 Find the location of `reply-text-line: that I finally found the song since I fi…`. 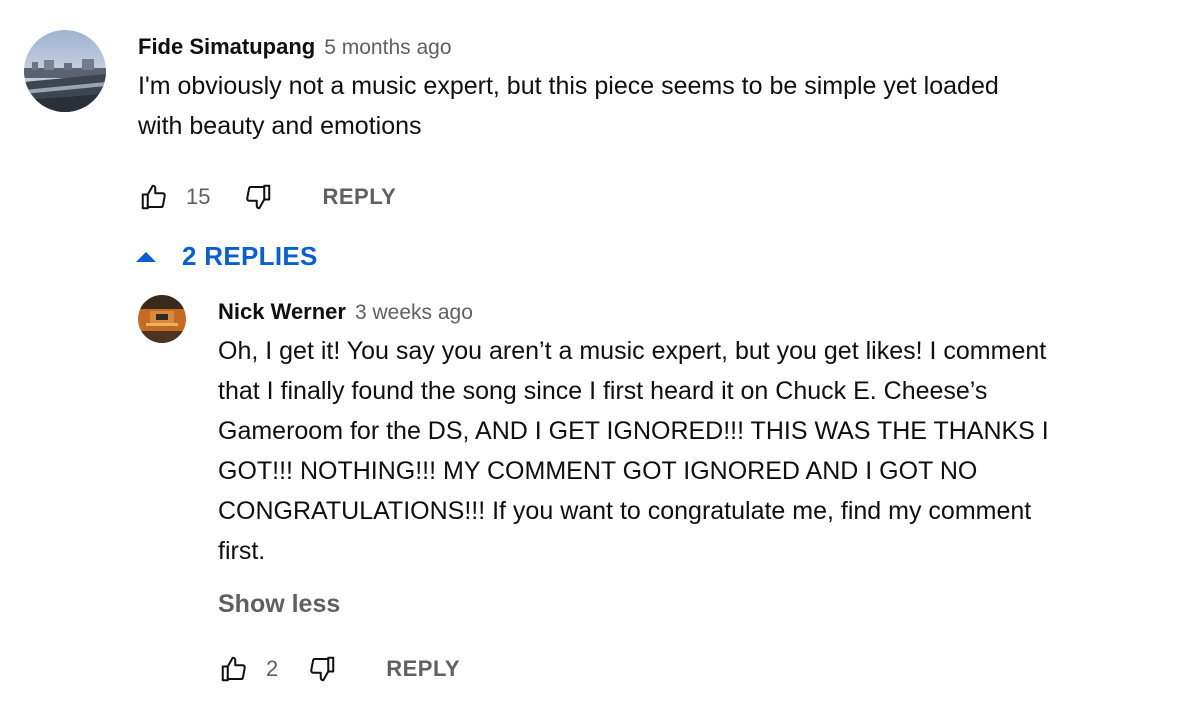

reply-text-line: that I finally found the song since I fi… is located at coordinates (603, 391).